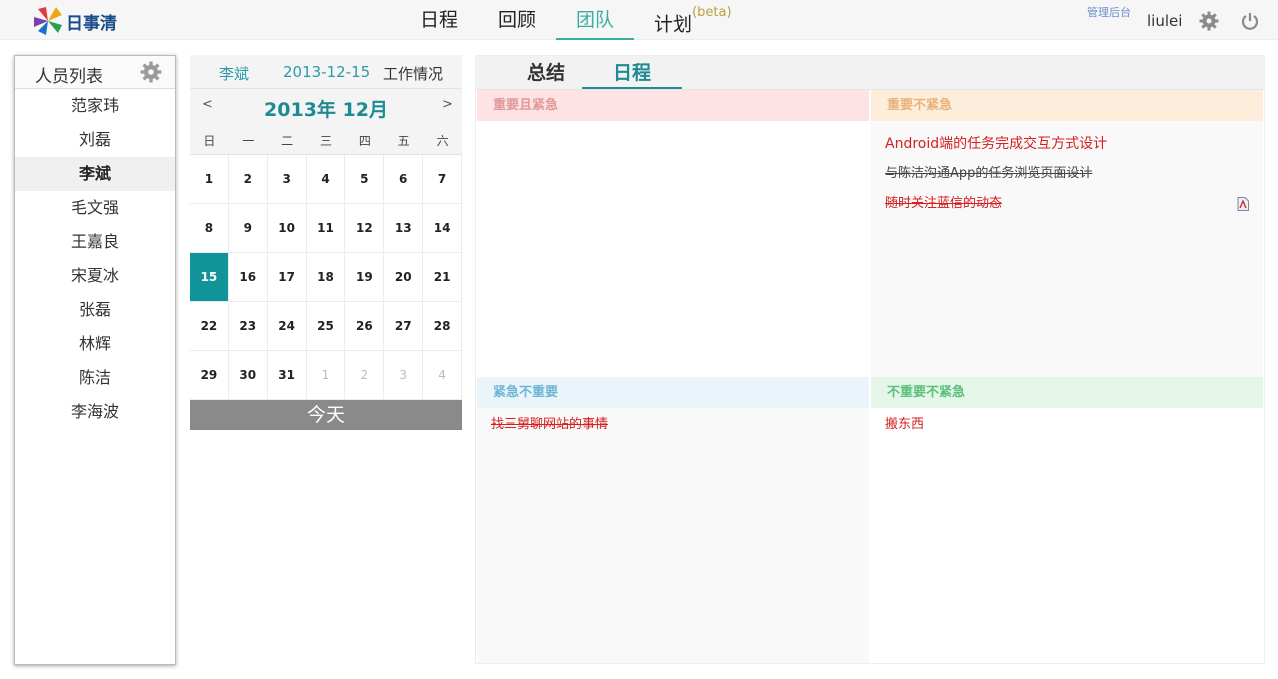 This screenshot has width=1278, height=679. I want to click on calendar-day: 24, so click(287, 326).